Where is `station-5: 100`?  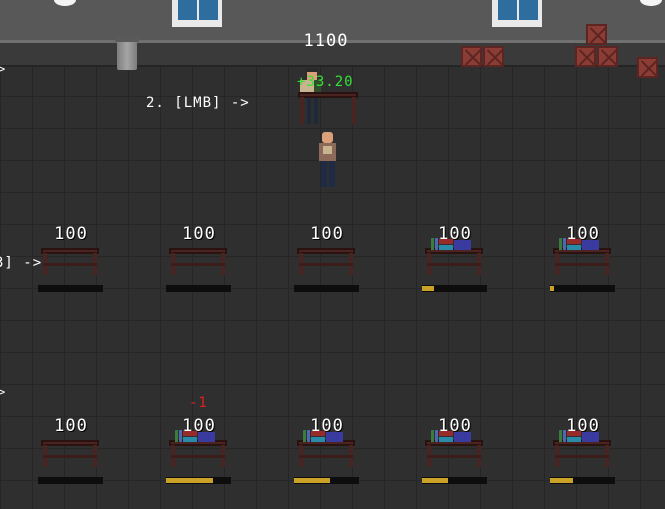
station-5: 100 is located at coordinates (585, 264).